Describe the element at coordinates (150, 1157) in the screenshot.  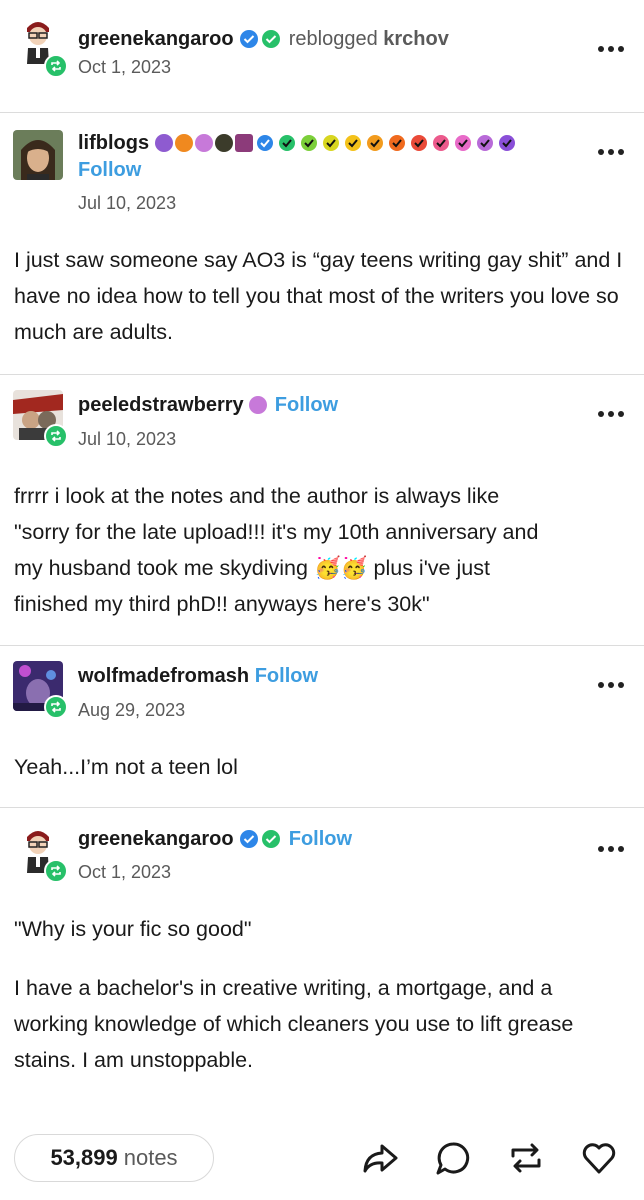
I see `notes-label: notes` at that location.